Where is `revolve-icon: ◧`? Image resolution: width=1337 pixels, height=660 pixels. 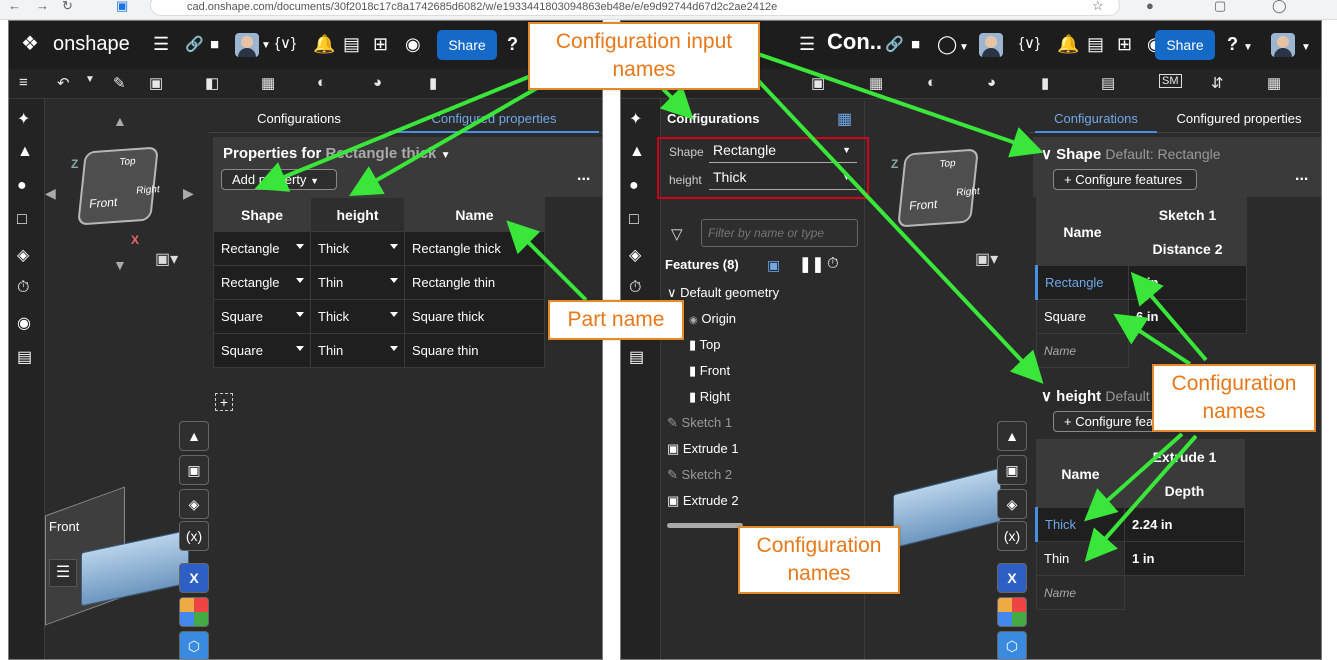
revolve-icon: ◧ is located at coordinates (212, 83).